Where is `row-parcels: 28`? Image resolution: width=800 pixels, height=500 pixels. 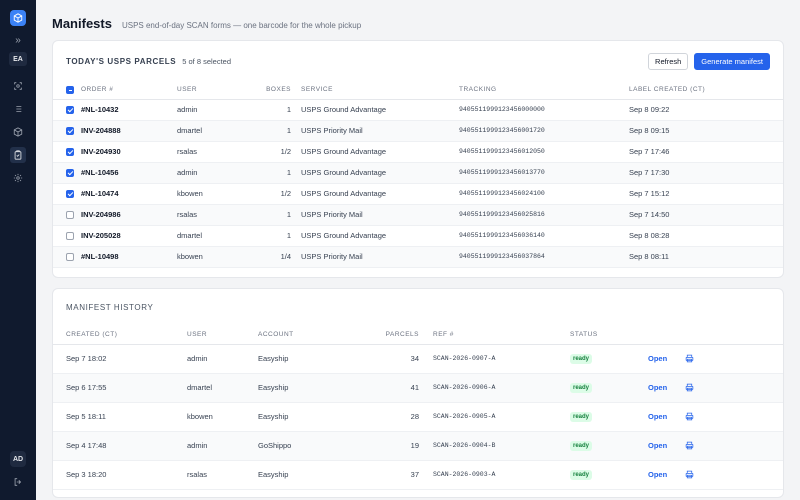
row-parcels: 28 is located at coordinates (383, 417).